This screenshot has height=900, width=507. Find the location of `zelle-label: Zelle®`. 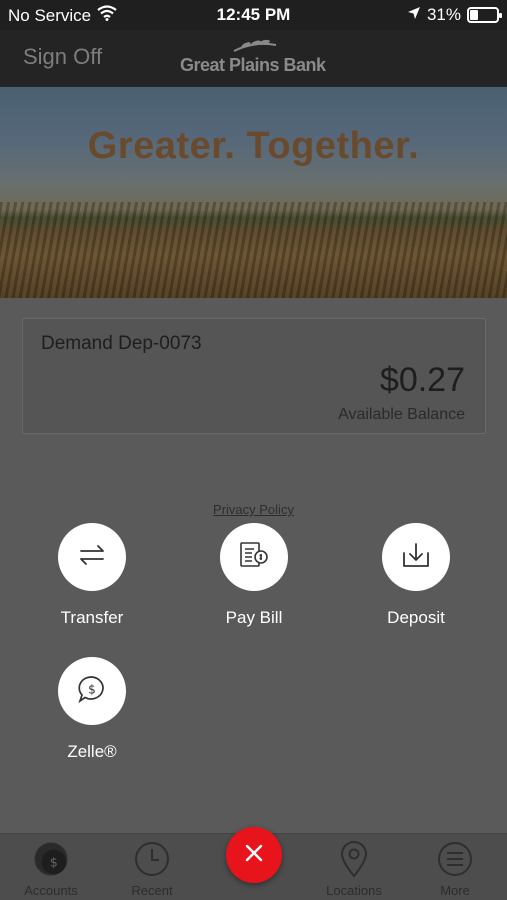

zelle-label: Zelle® is located at coordinates (92, 751).